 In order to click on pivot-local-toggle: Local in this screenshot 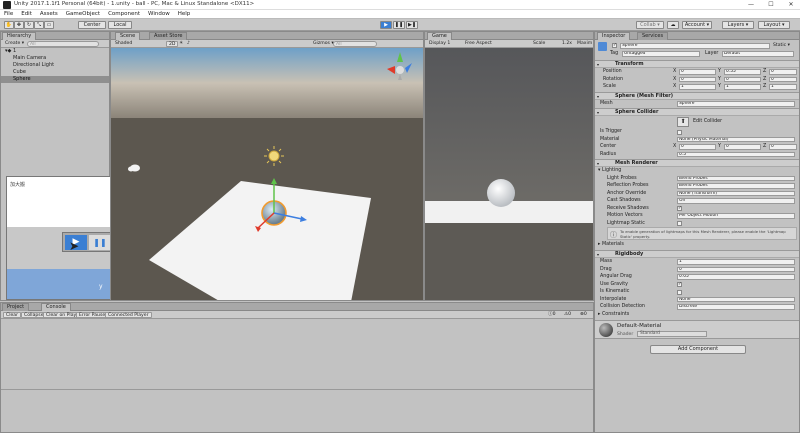, I will do `click(120, 25)`.